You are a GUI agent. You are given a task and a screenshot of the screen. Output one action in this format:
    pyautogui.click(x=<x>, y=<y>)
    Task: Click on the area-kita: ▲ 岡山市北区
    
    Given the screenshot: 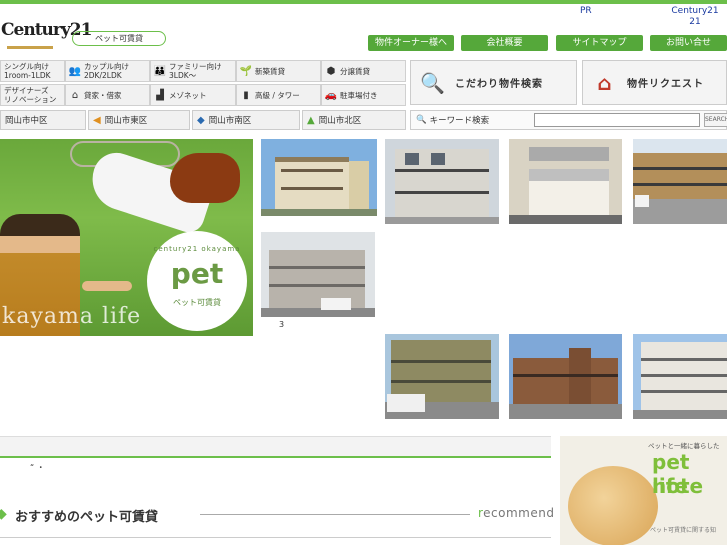 What is the action you would take?
    pyautogui.click(x=354, y=120)
    